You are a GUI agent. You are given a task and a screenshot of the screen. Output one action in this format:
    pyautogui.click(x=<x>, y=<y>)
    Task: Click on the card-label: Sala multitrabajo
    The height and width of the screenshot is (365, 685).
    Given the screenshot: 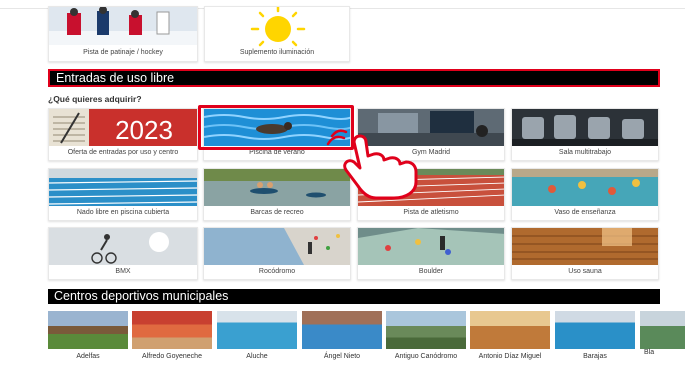 What is the action you would take?
    pyautogui.click(x=585, y=152)
    